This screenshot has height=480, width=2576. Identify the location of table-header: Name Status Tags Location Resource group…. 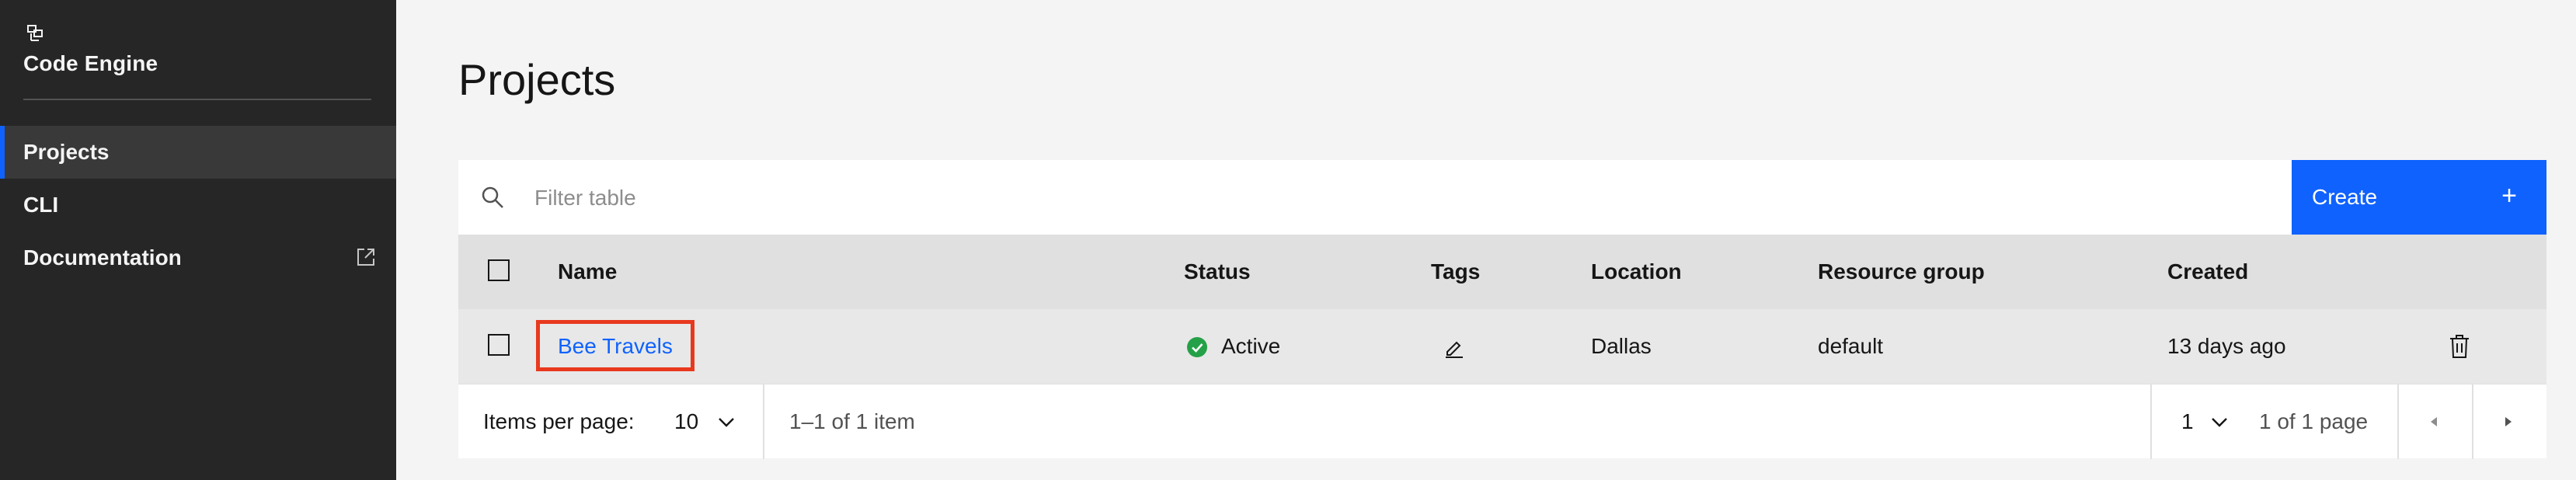
(1502, 272).